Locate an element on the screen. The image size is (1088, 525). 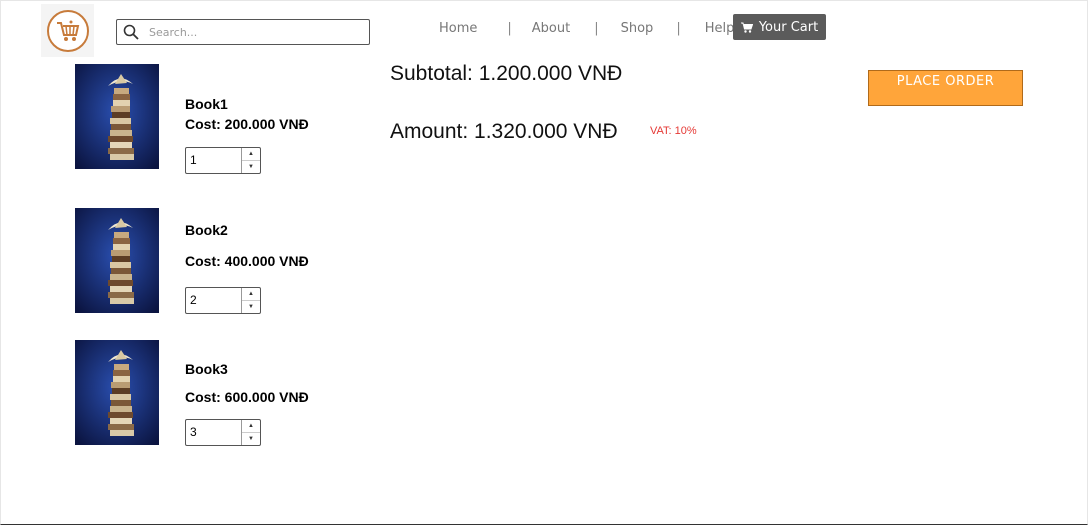
amount-text: Amount: 1.320.000 VNĐ is located at coordinates (504, 131).